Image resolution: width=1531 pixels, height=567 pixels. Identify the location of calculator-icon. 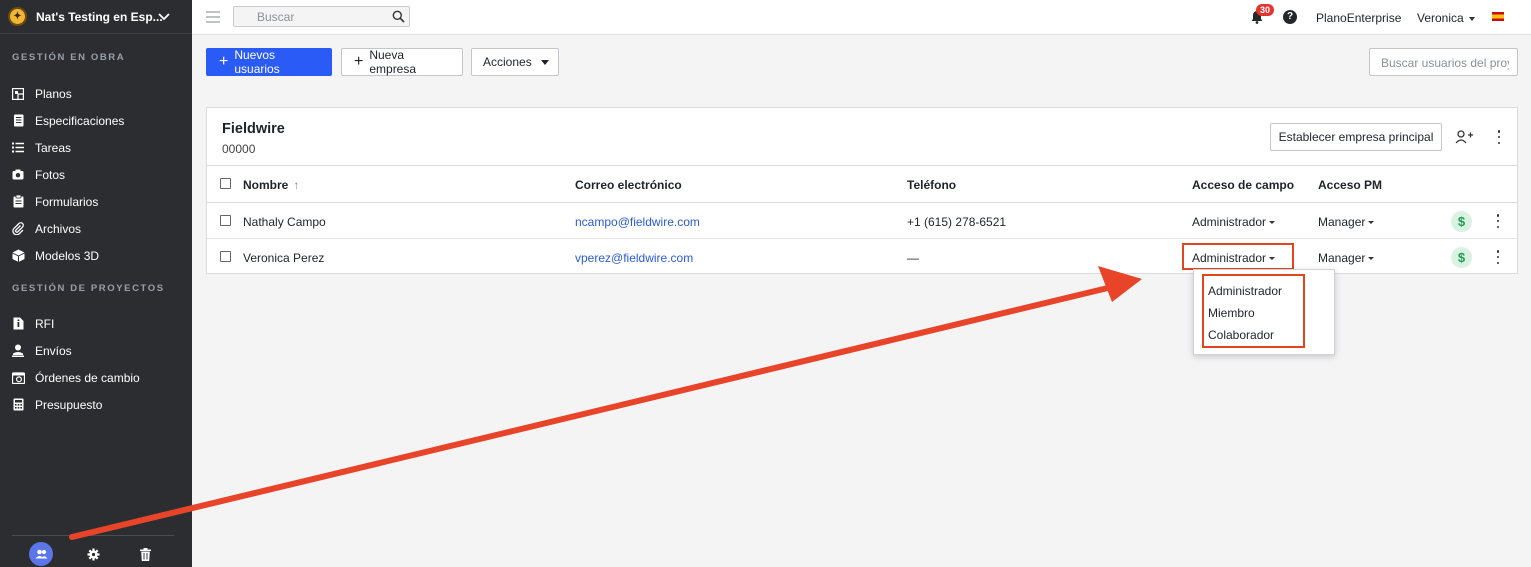
(18, 405).